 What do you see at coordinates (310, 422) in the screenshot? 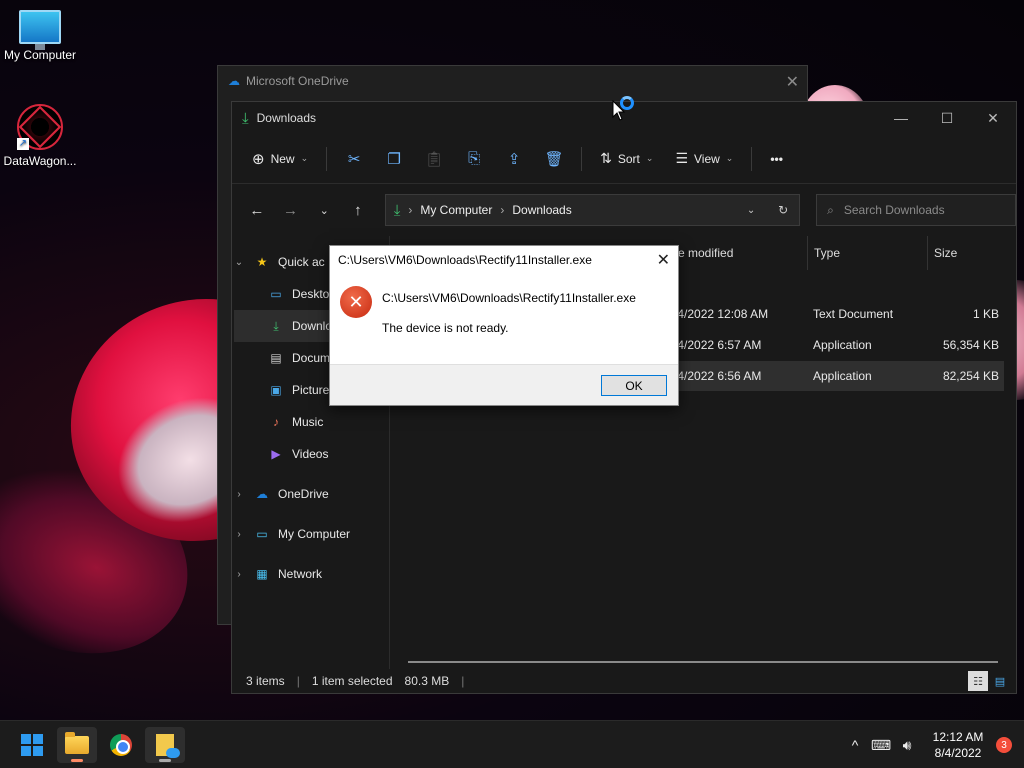
I see `nav-item-music: ♪ Music` at bounding box center [310, 422].